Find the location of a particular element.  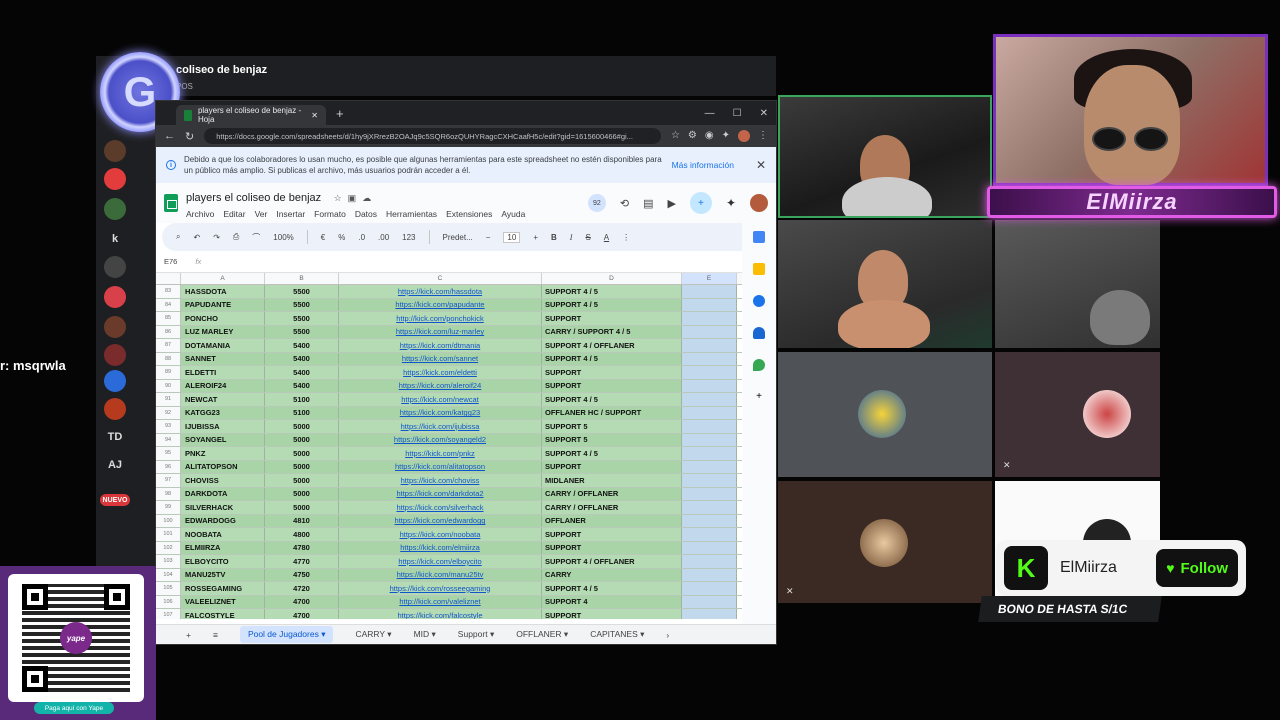

cell-kick-link: https://kick.com/noobata is located at coordinates (440, 534).